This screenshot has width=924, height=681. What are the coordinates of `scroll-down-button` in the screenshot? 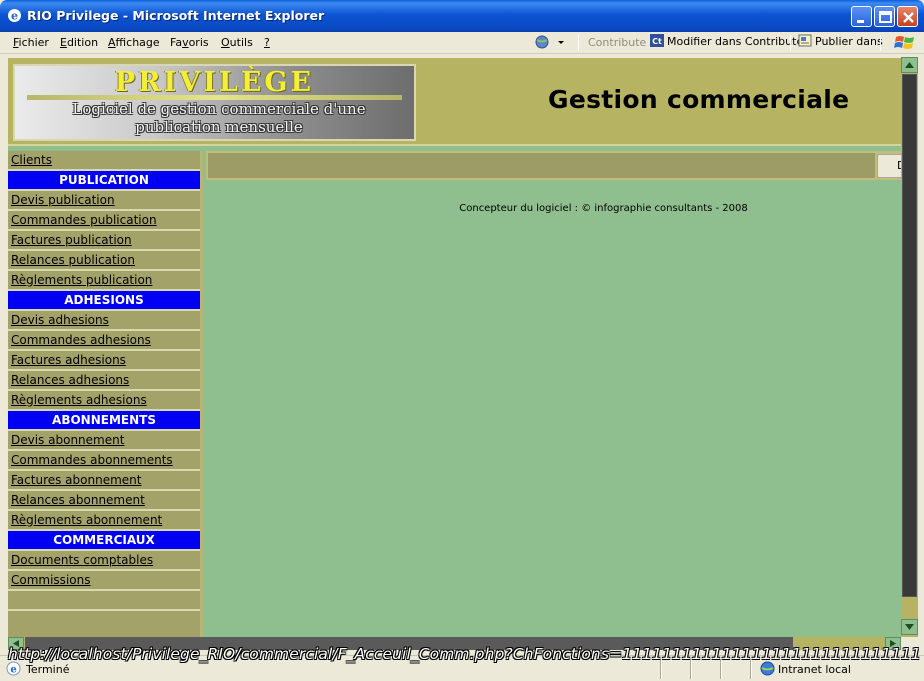 It's located at (909, 627).